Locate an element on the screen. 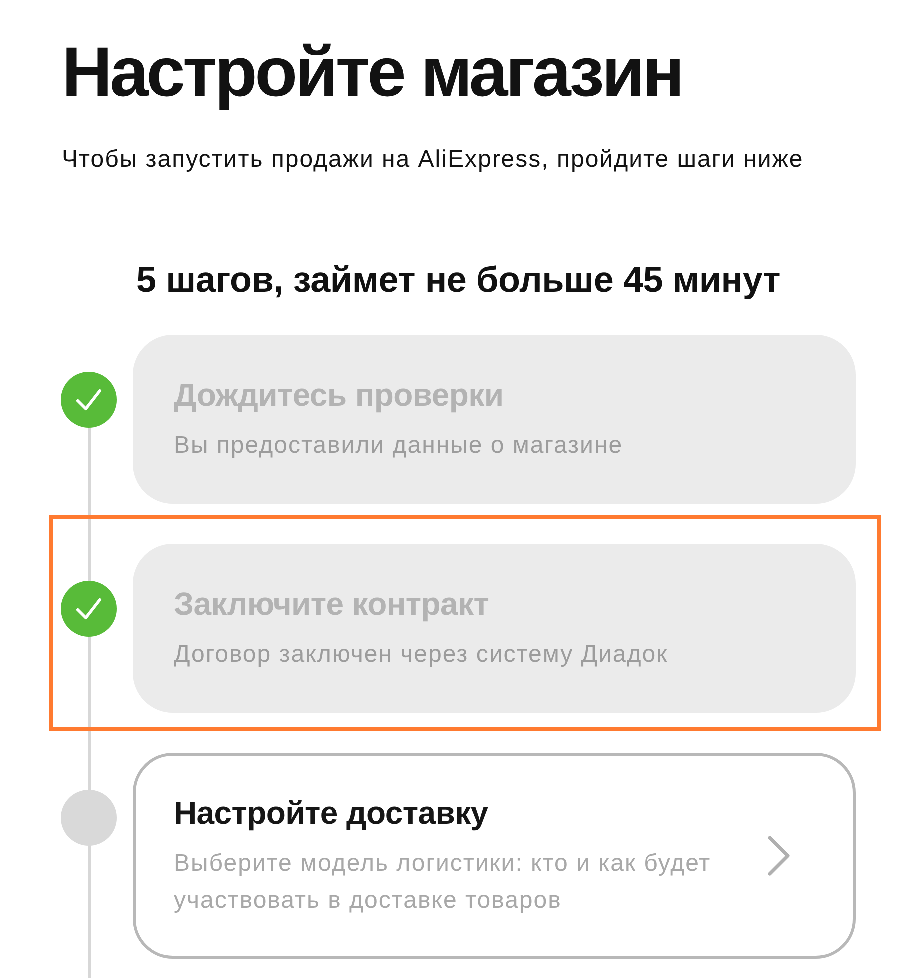 Image resolution: width=917 pixels, height=978 pixels. step-description: Выберите модель логистики: кто и как будет участвовать в доставке товаров is located at coordinates (443, 882).